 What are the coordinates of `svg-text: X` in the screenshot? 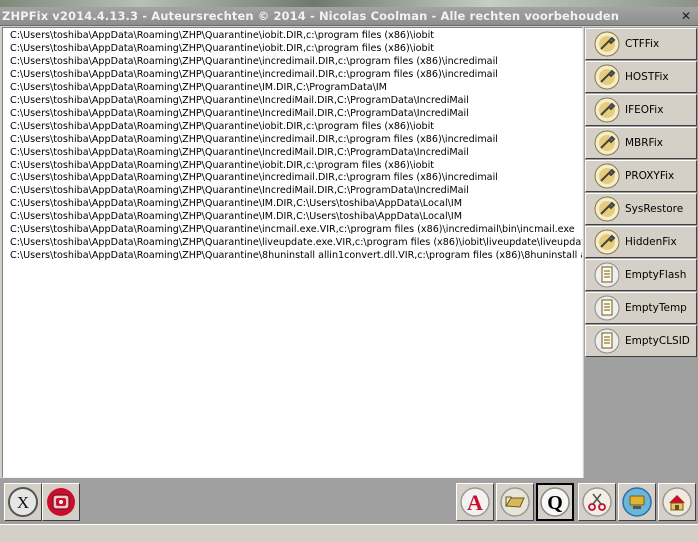 It's located at (23, 502).